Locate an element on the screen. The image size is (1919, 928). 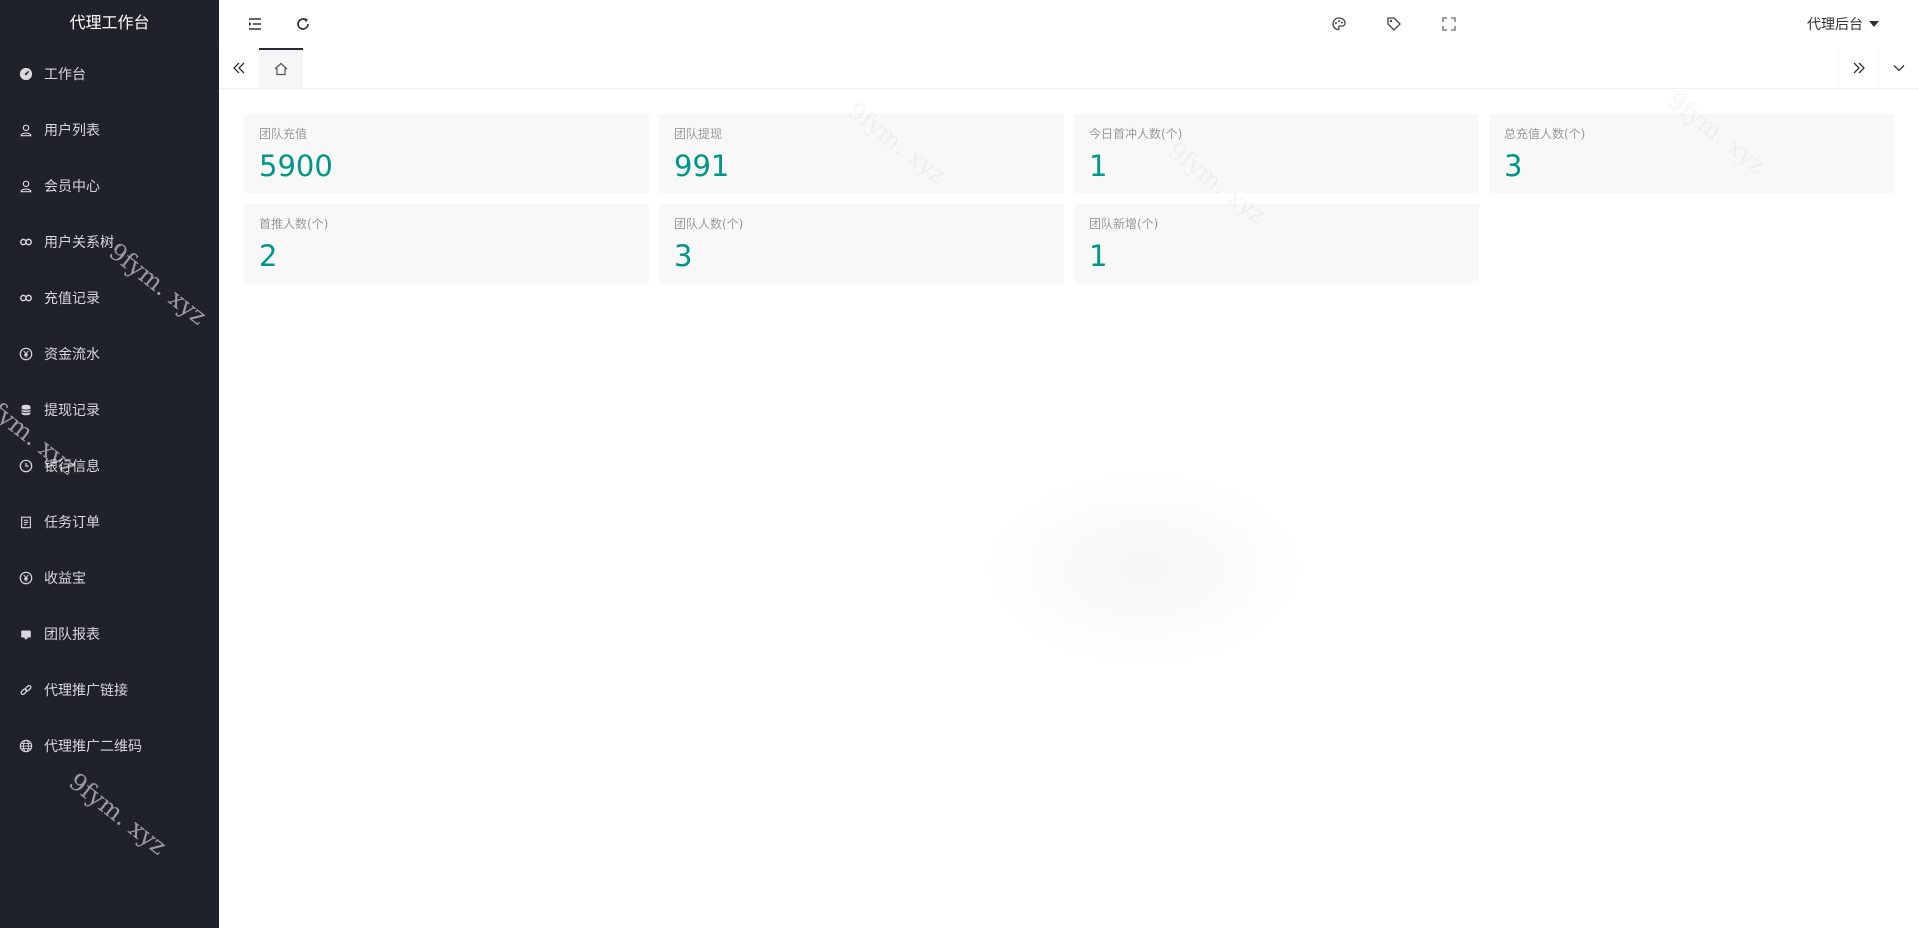
sidebar-item-label: 收益宝 is located at coordinates (65, 579).